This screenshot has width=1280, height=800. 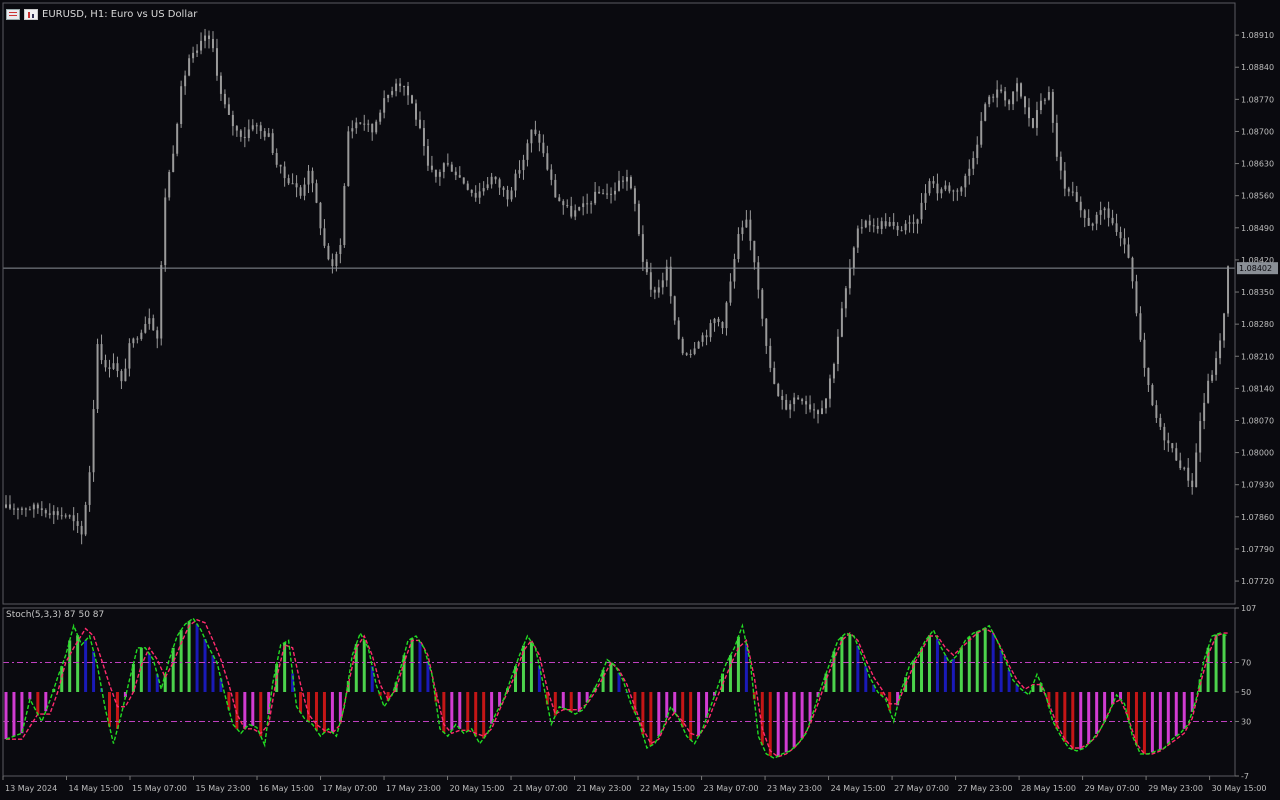 I want to click on price-tick-label: 1.08210, so click(x=1257, y=356).